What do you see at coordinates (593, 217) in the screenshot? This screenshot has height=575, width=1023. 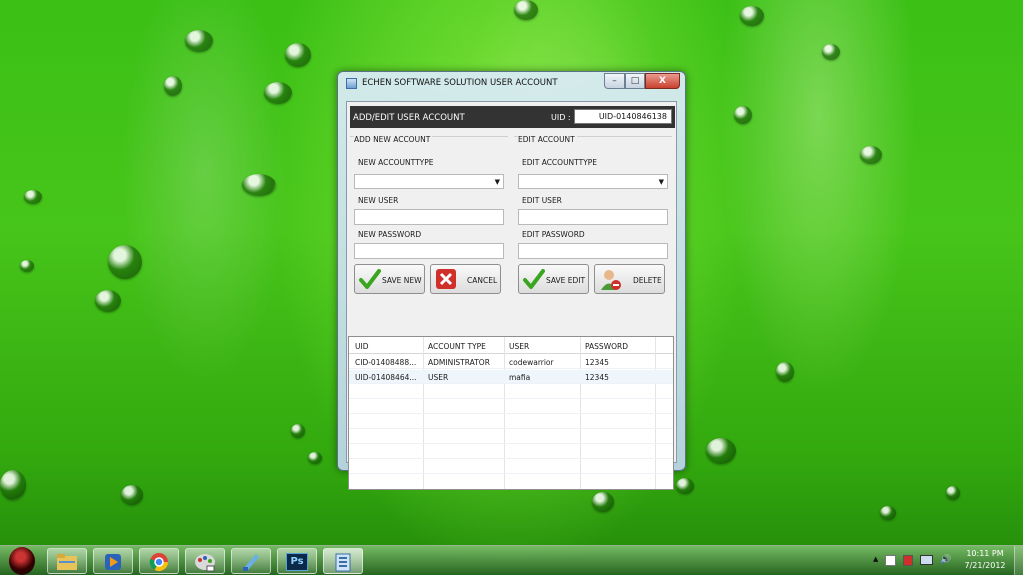 I see `edit-user-input` at bounding box center [593, 217].